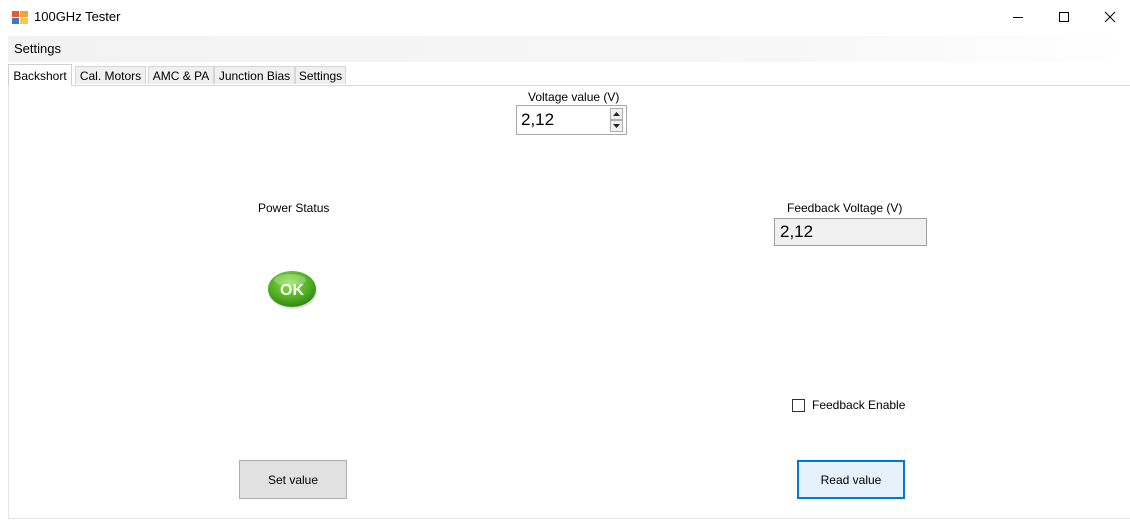 This screenshot has width=1130, height=523. Describe the element at coordinates (40, 75) in the screenshot. I see `tab-backshort: Backshort` at that location.